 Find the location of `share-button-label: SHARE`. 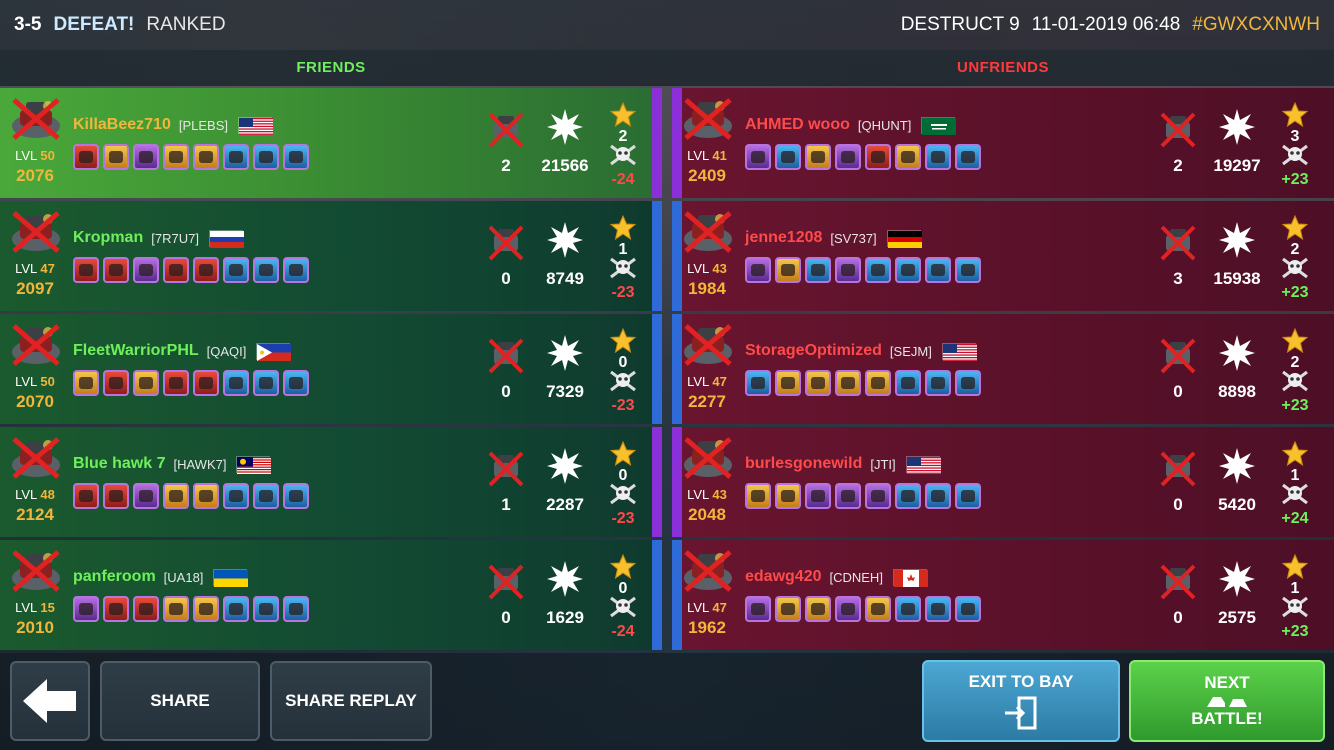

share-button-label: SHARE is located at coordinates (180, 700).